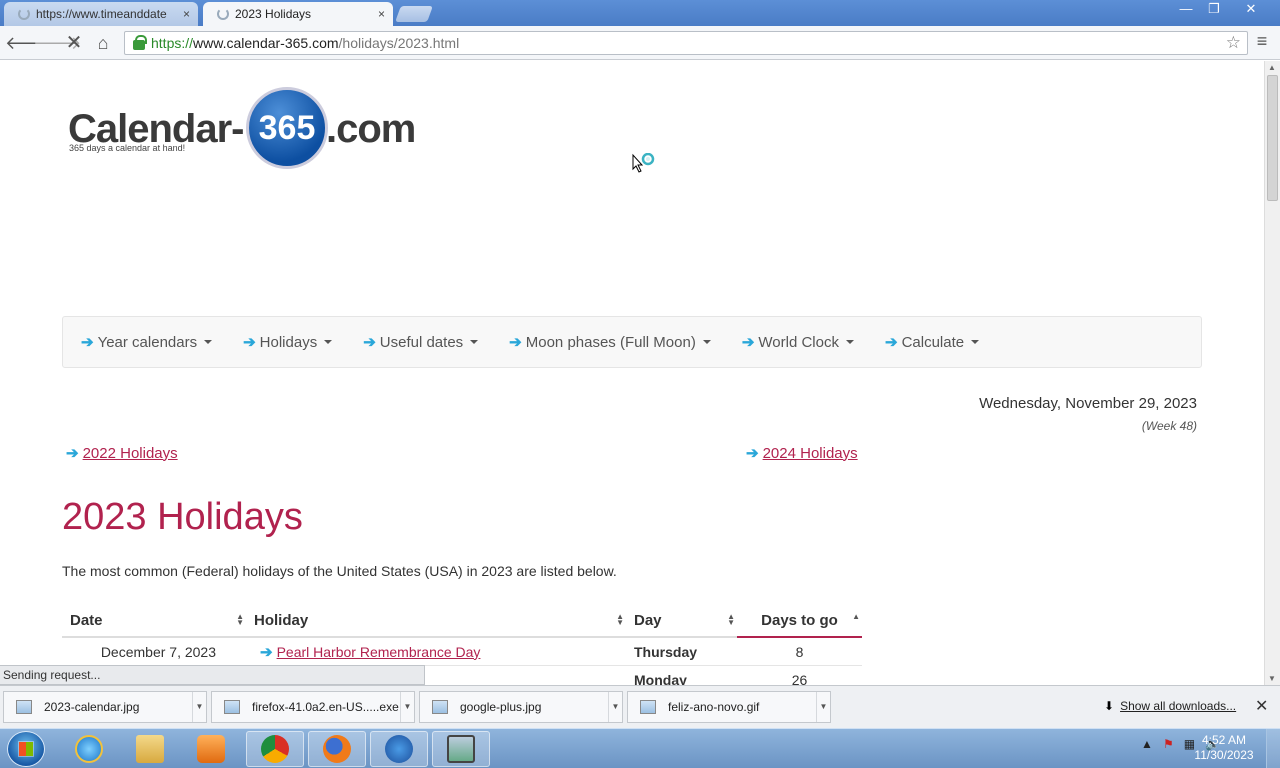 This screenshot has width=1280, height=768. I want to click on nav-calculate: ➔ Calculate, so click(932, 342).